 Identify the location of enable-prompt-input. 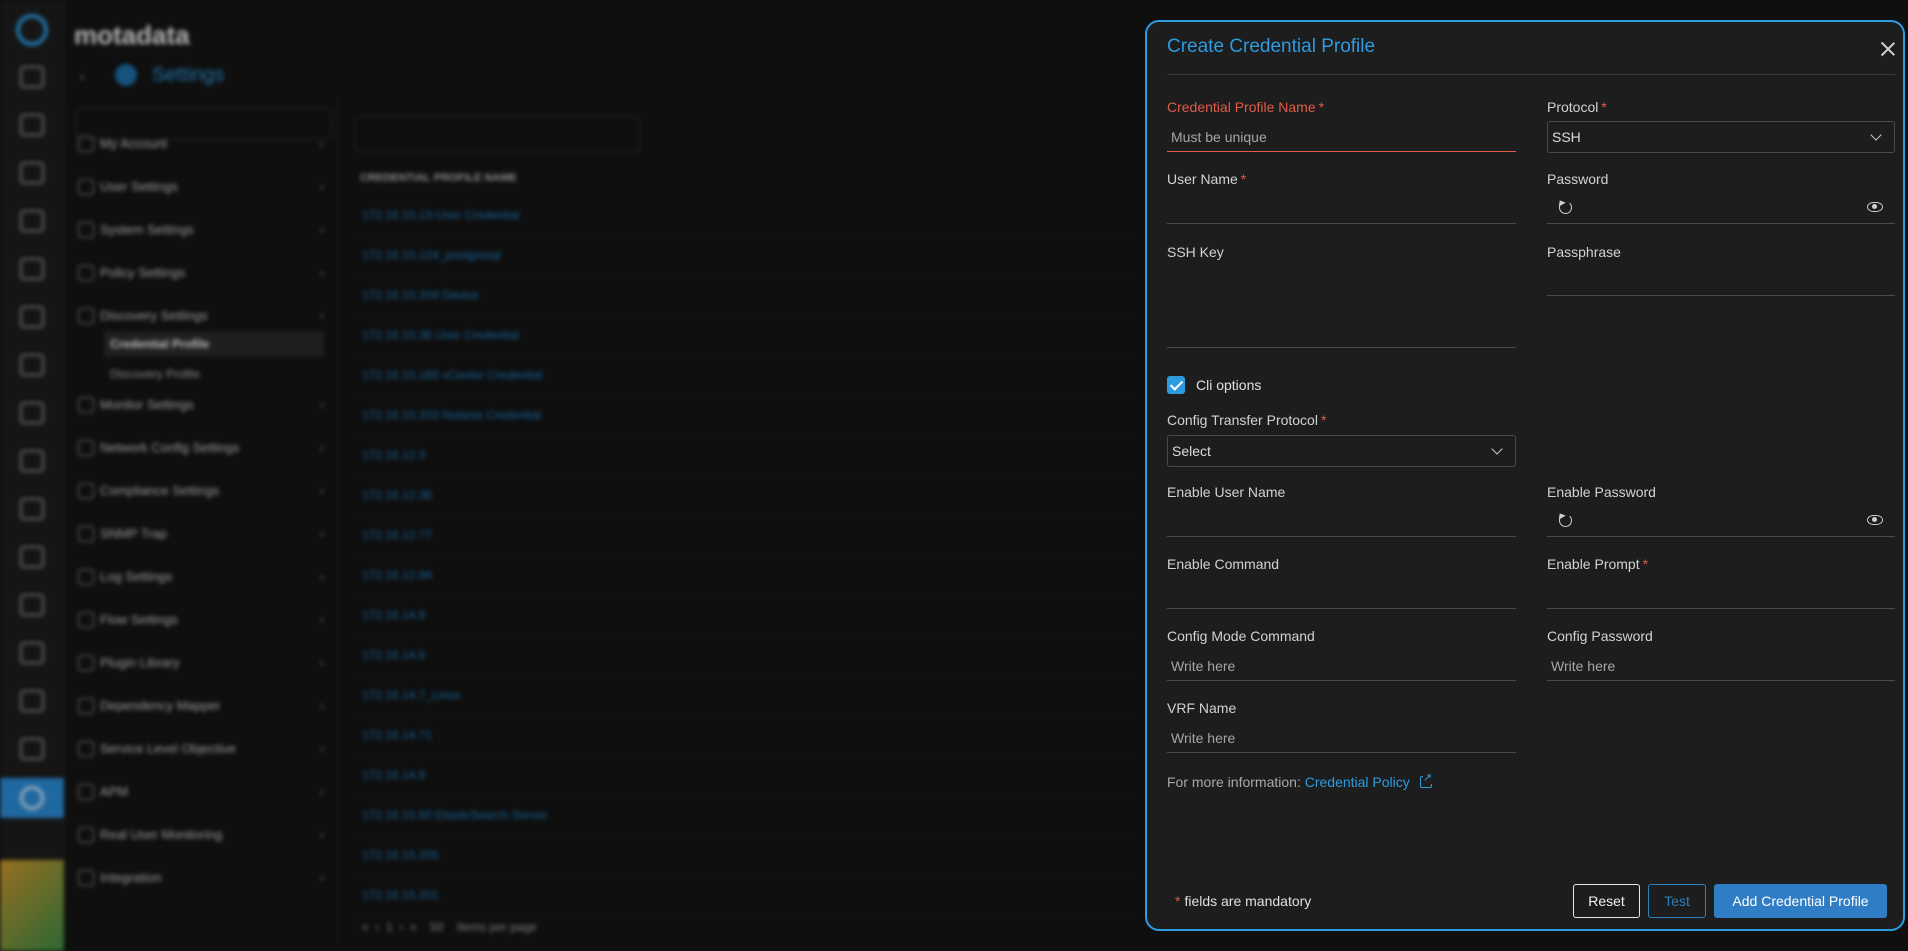
(1721, 594).